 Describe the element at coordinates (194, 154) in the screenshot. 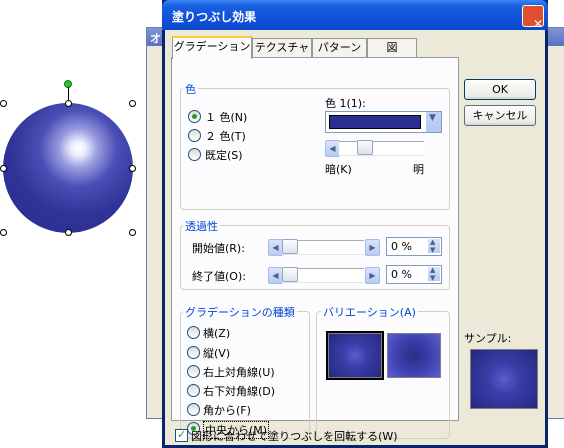

I see `radio-preset` at that location.